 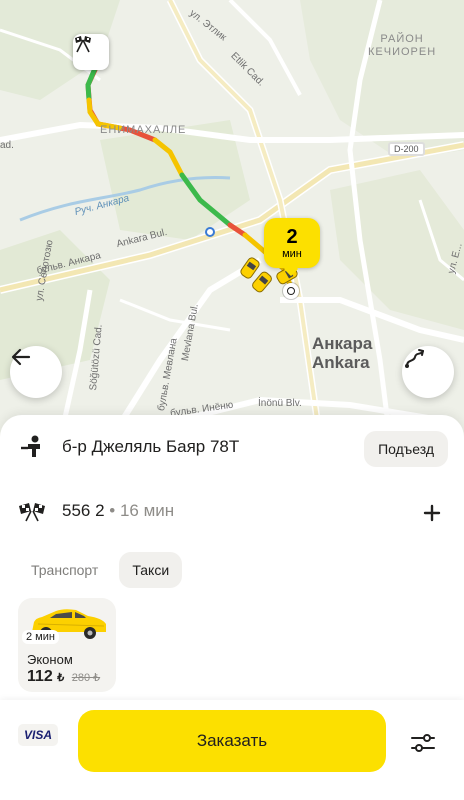 I want to click on route-button, so click(x=428, y=372).